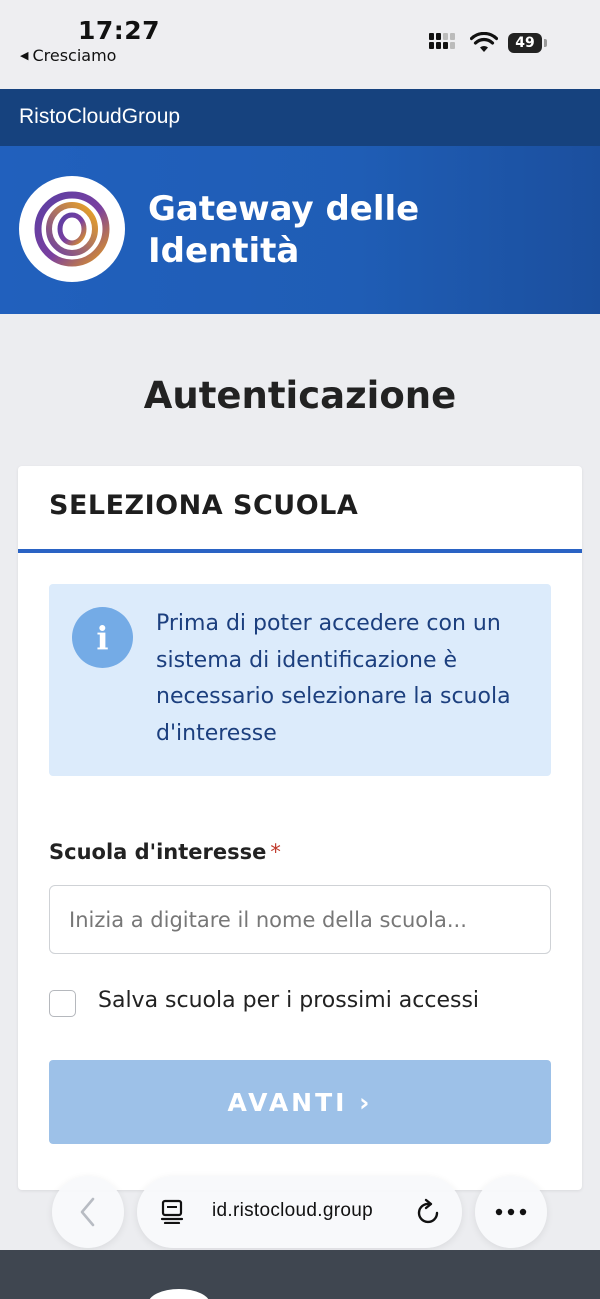 Image resolution: width=600 pixels, height=1299 pixels. What do you see at coordinates (300, 117) in the screenshot?
I see `brand-bar: RistoCloudGroup` at bounding box center [300, 117].